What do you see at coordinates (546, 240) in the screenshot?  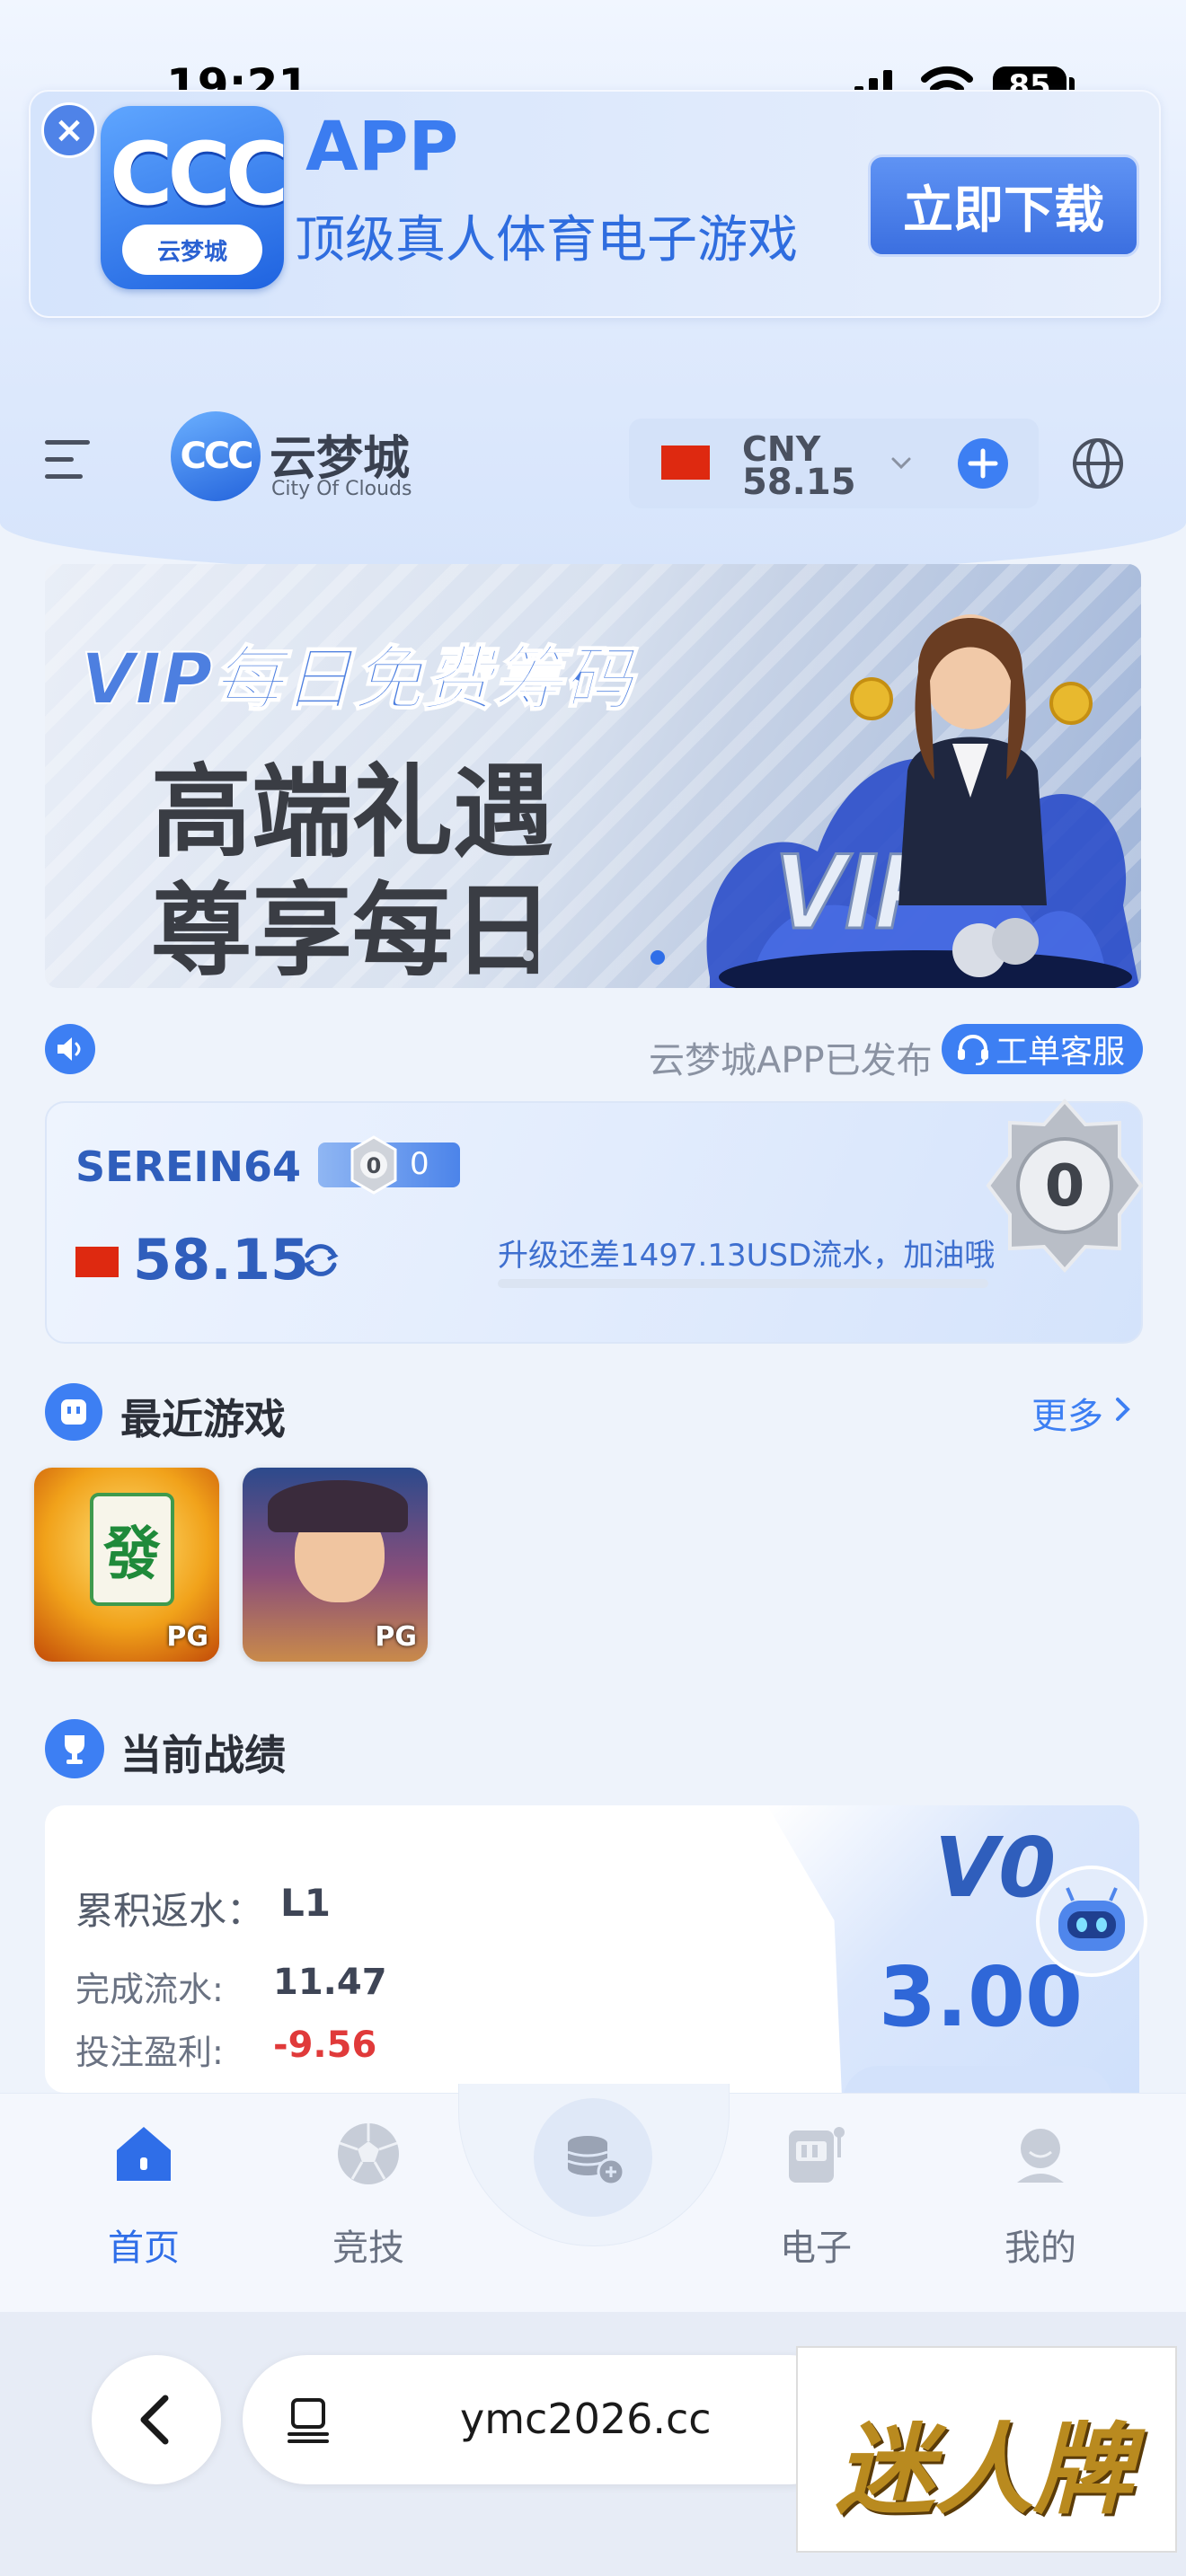 I see `app-banner-subtitle: 顶级真人体育电子游戏` at bounding box center [546, 240].